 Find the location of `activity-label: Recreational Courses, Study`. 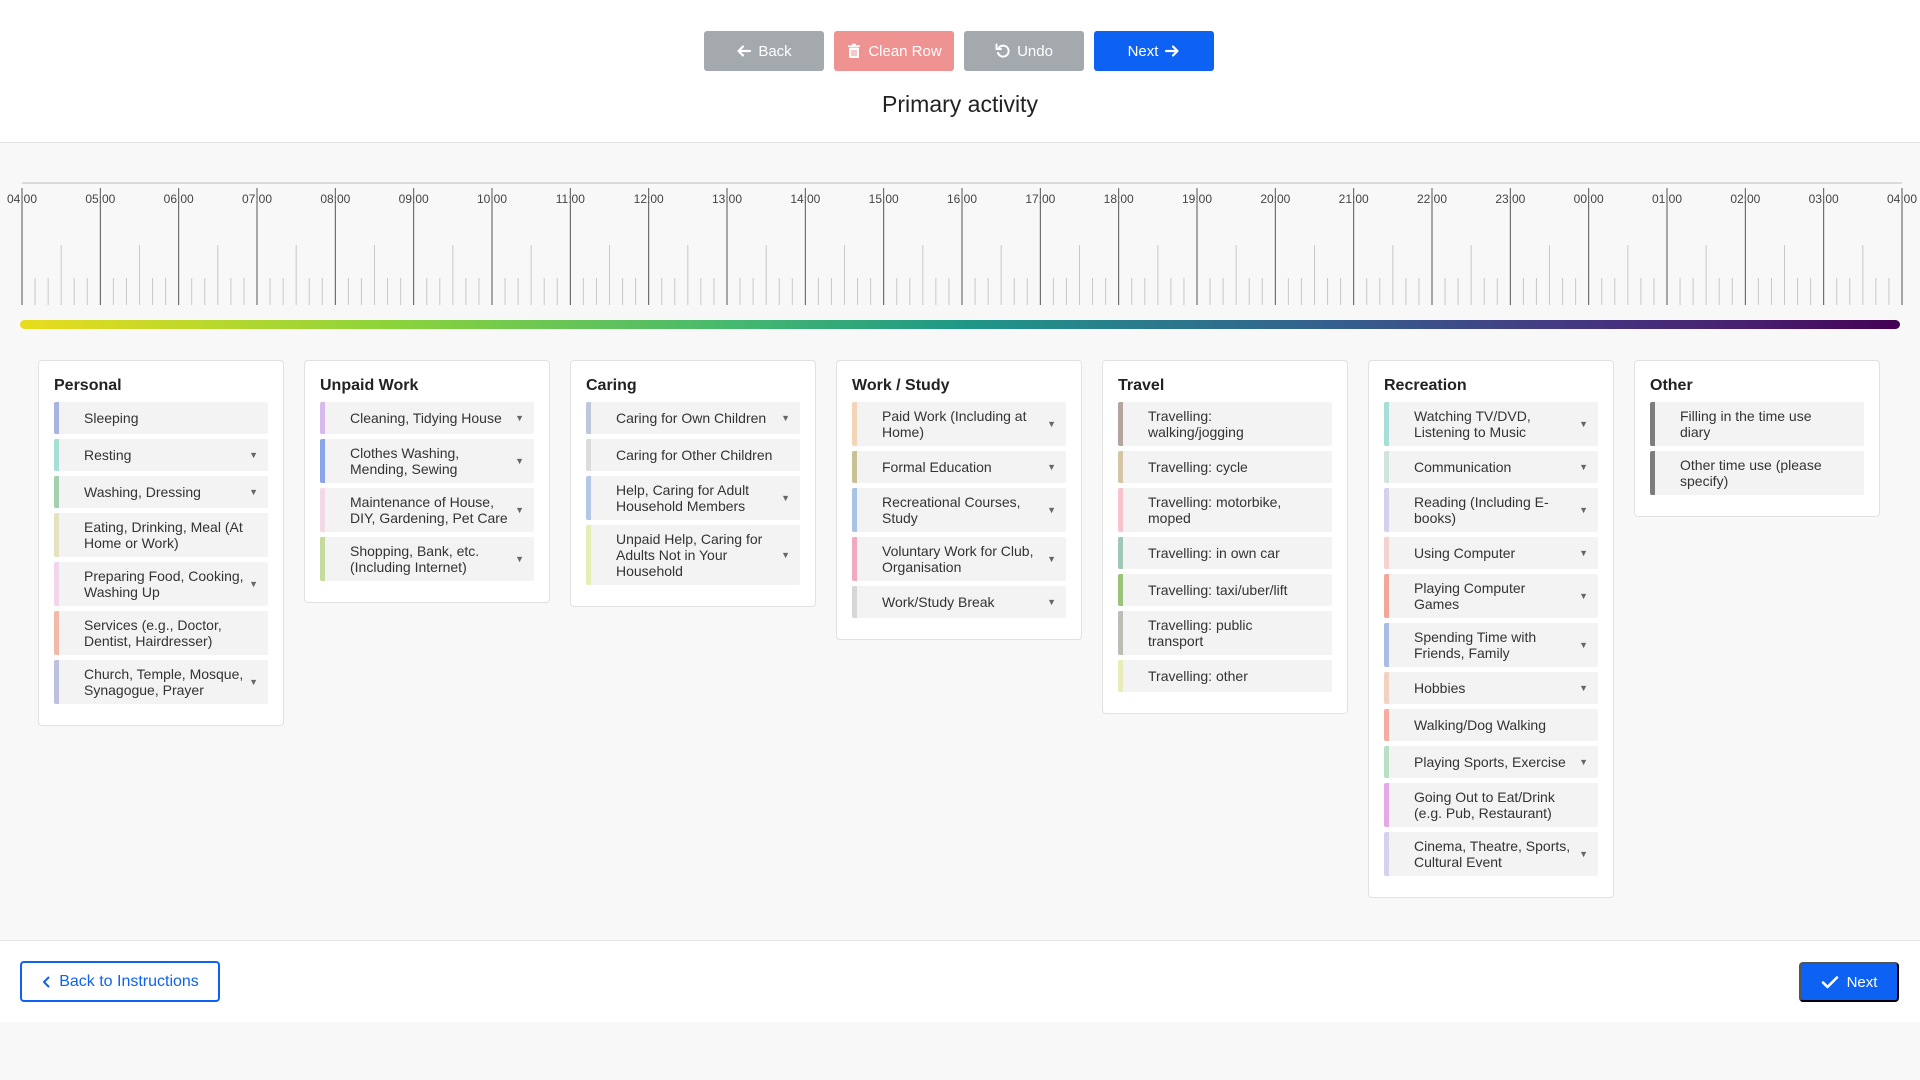

activity-label: Recreational Courses, Study is located at coordinates (951, 510).